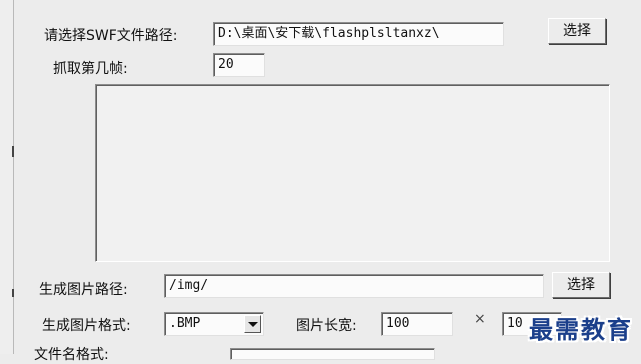  Describe the element at coordinates (354, 286) in the screenshot. I see `output-path-input: /img/` at that location.